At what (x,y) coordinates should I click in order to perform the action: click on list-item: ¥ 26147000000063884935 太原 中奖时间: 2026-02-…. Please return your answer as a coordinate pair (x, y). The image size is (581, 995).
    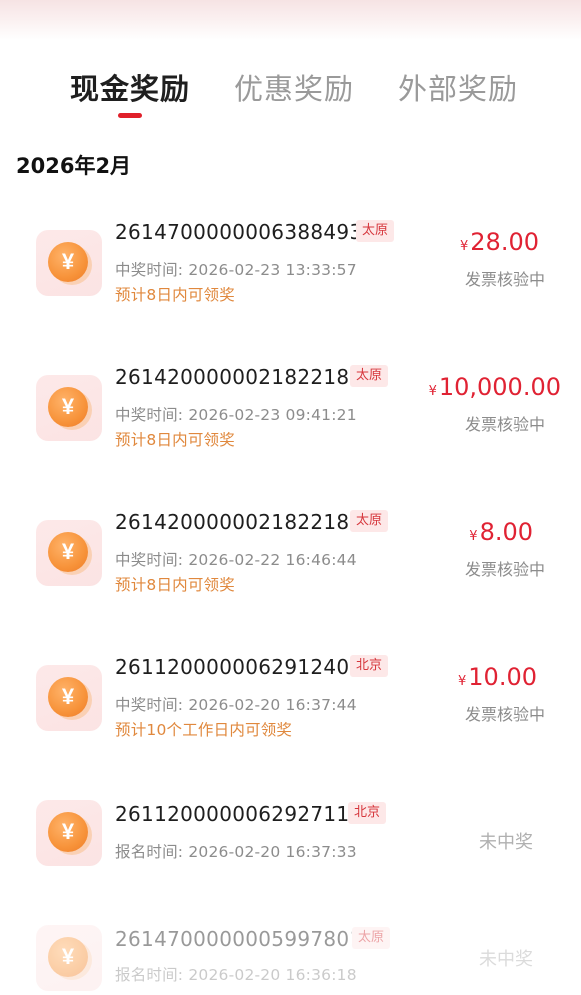
    Looking at the image, I should click on (290, 263).